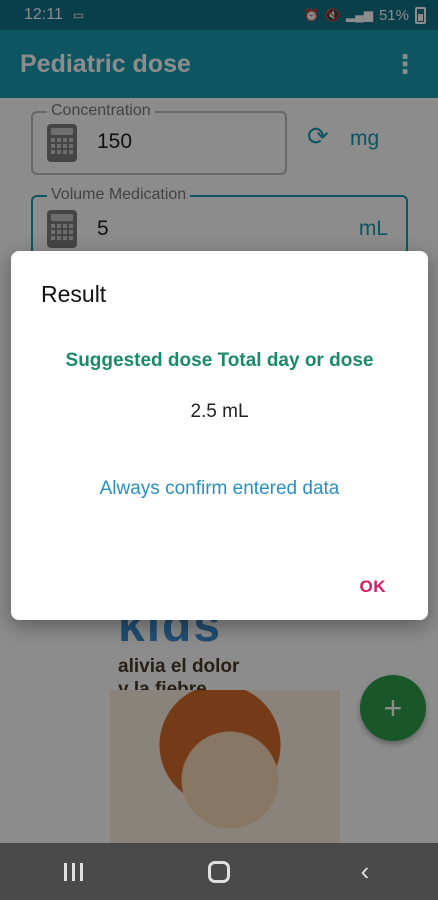 The height and width of the screenshot is (900, 438). I want to click on dialog-note: Always confirm entered data, so click(219, 488).